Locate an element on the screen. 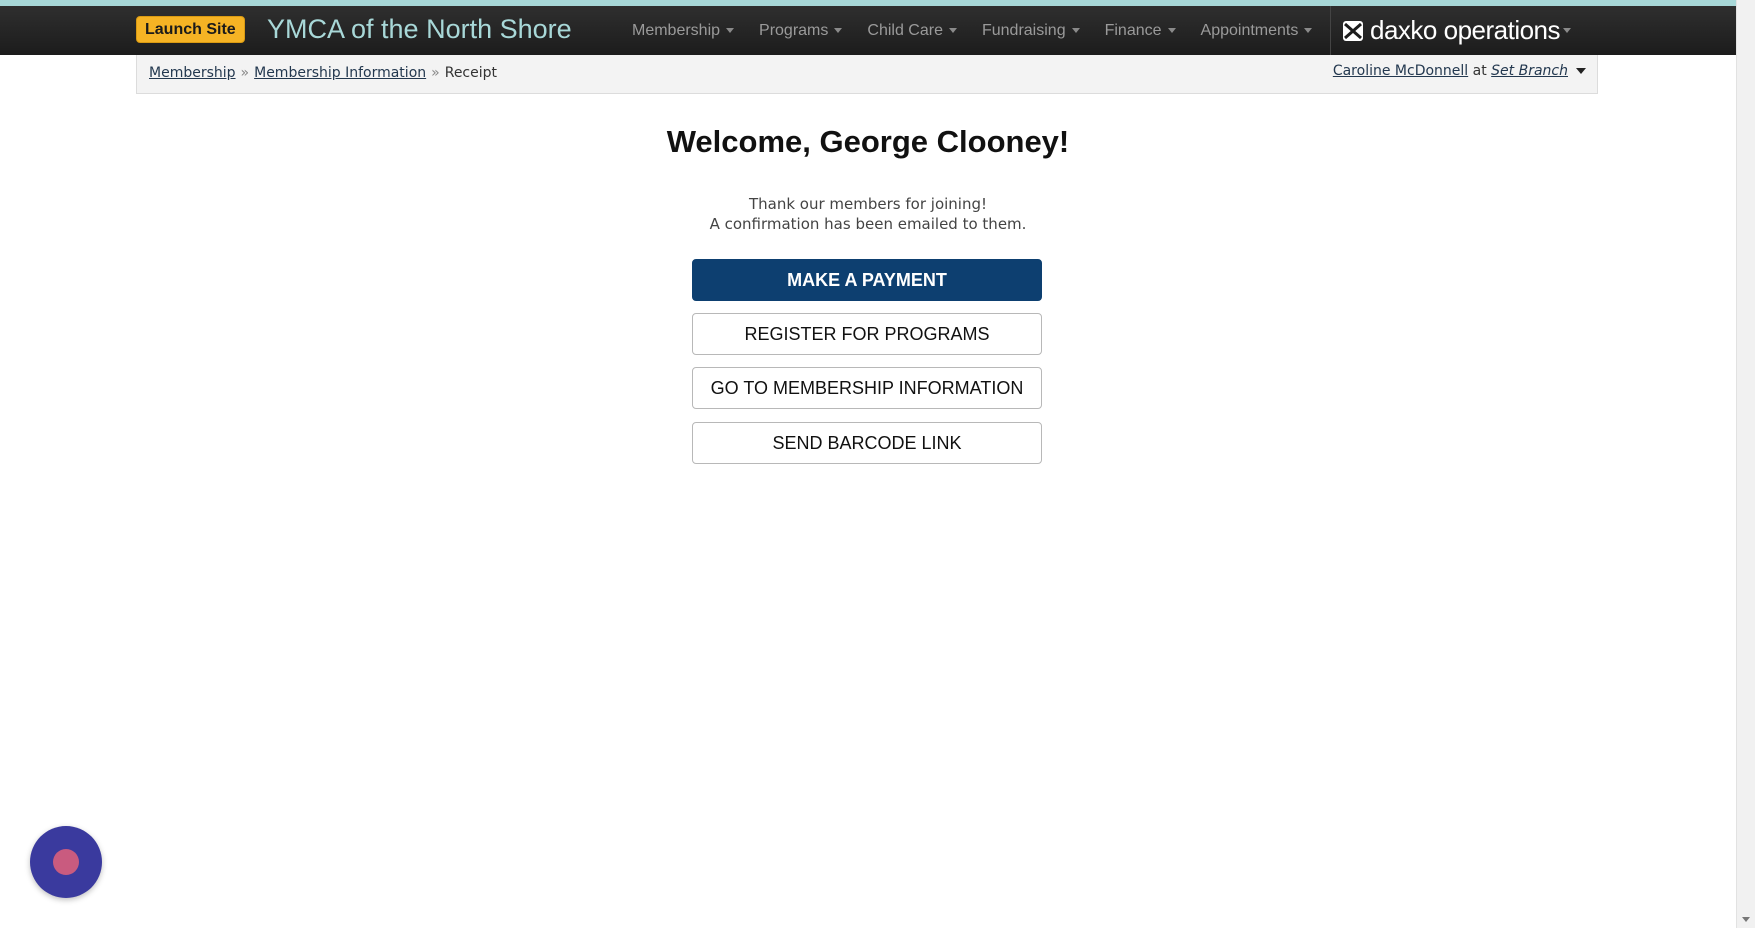 This screenshot has width=1755, height=928. user-branch-selector: Caroline McDonnell at Set Branch is located at coordinates (1459, 71).